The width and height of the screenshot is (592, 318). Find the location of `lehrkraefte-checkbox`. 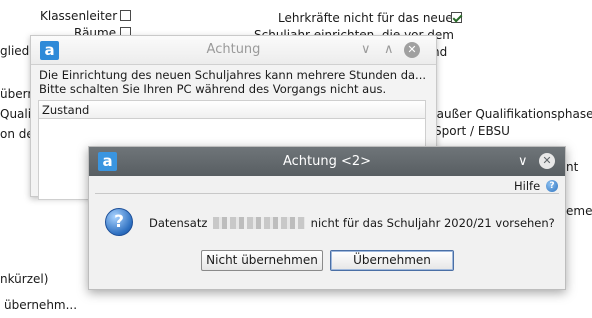

lehrkraefte-checkbox is located at coordinates (456, 17).